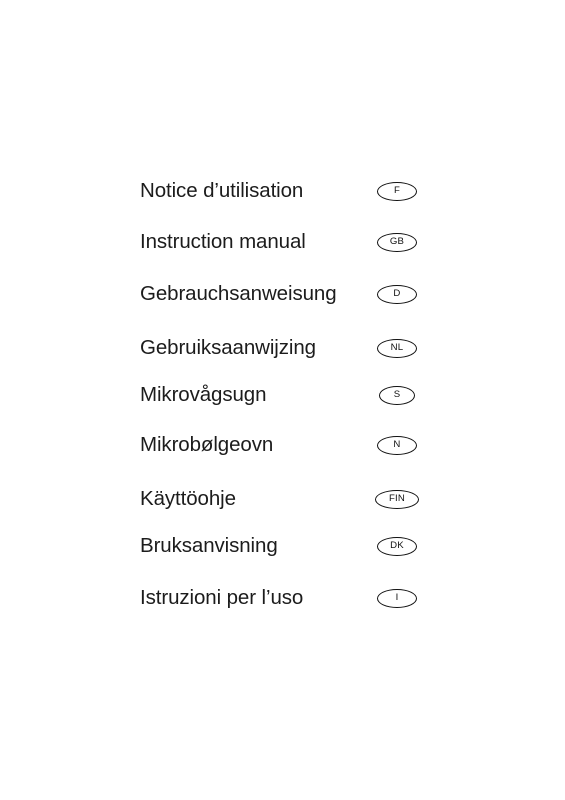  I want to click on language-row: Notice d’utilisation F, so click(282, 191).